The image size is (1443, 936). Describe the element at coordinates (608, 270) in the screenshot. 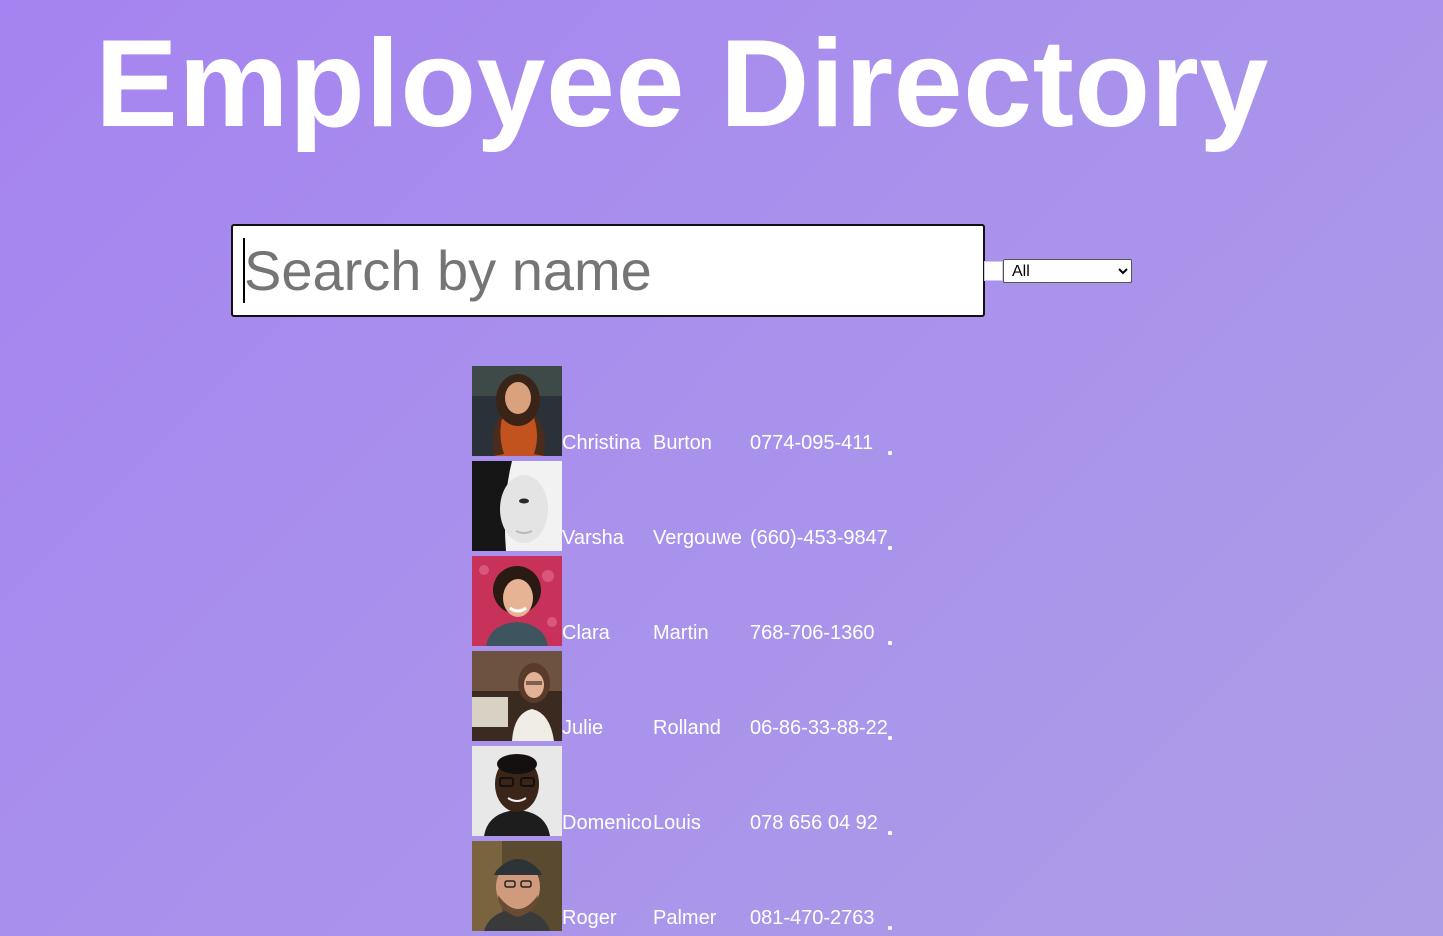

I see `search-input` at that location.